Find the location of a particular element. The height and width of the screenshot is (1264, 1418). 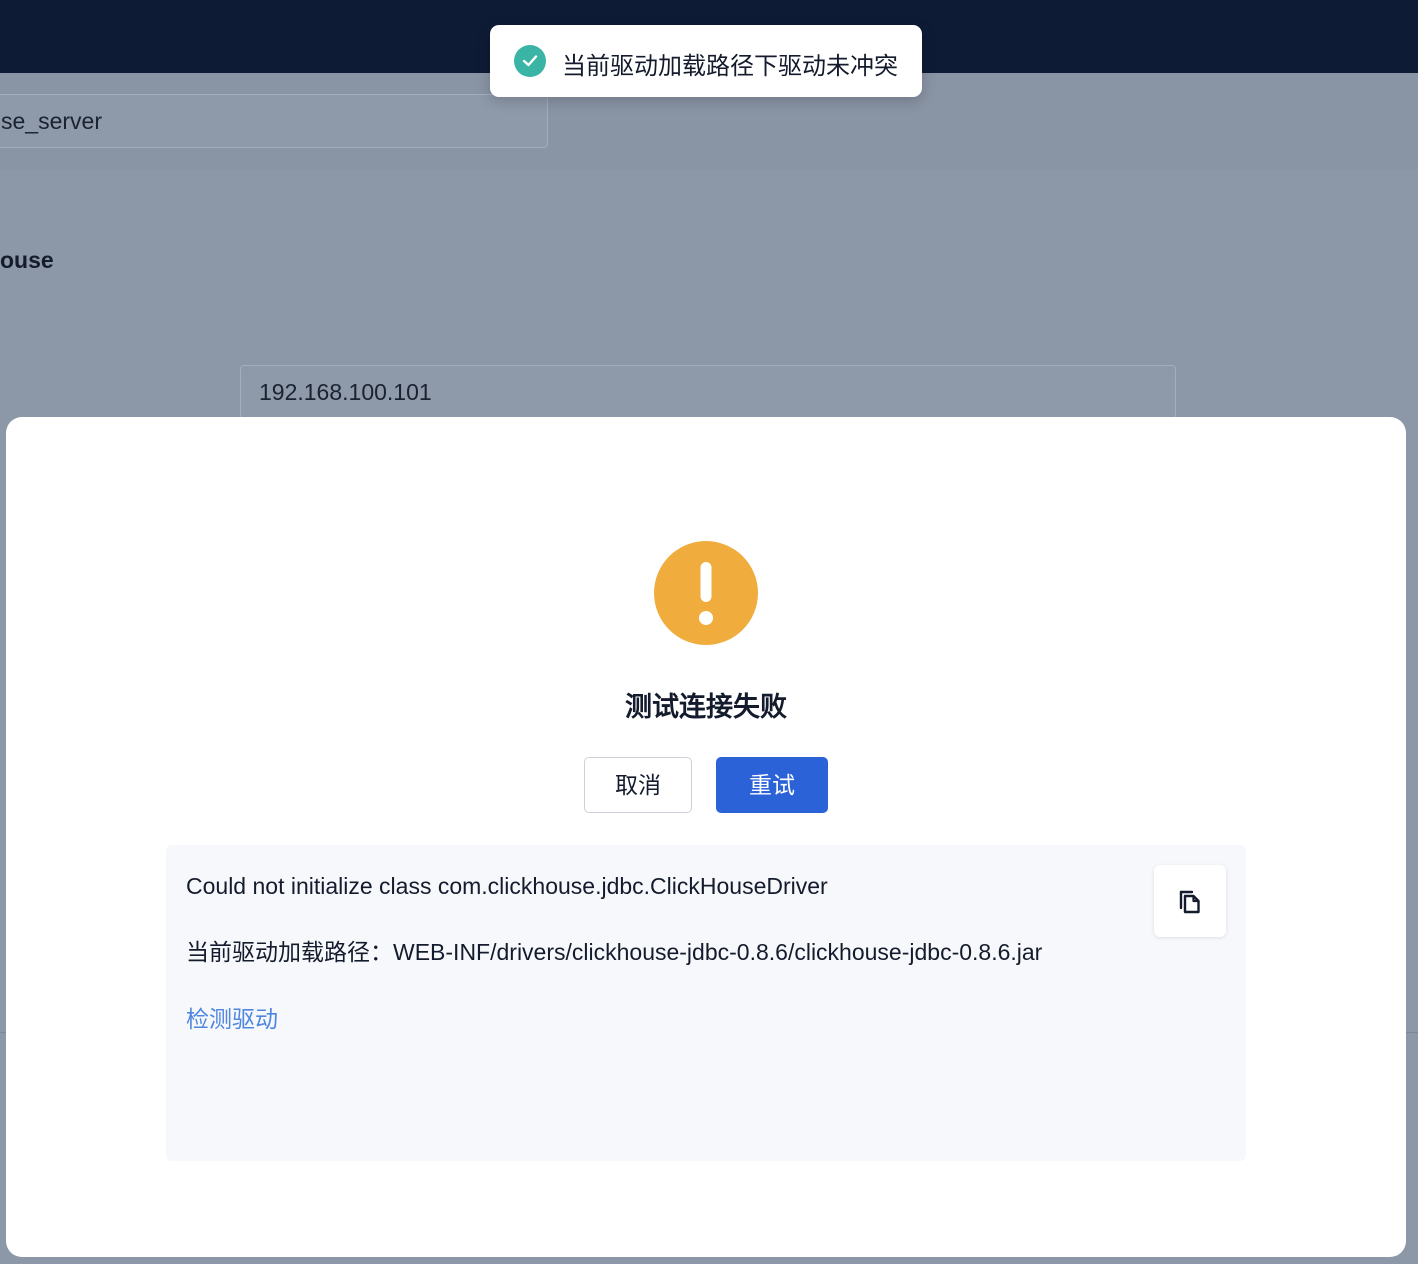

datasource-name-field: se_server is located at coordinates (274, 121).